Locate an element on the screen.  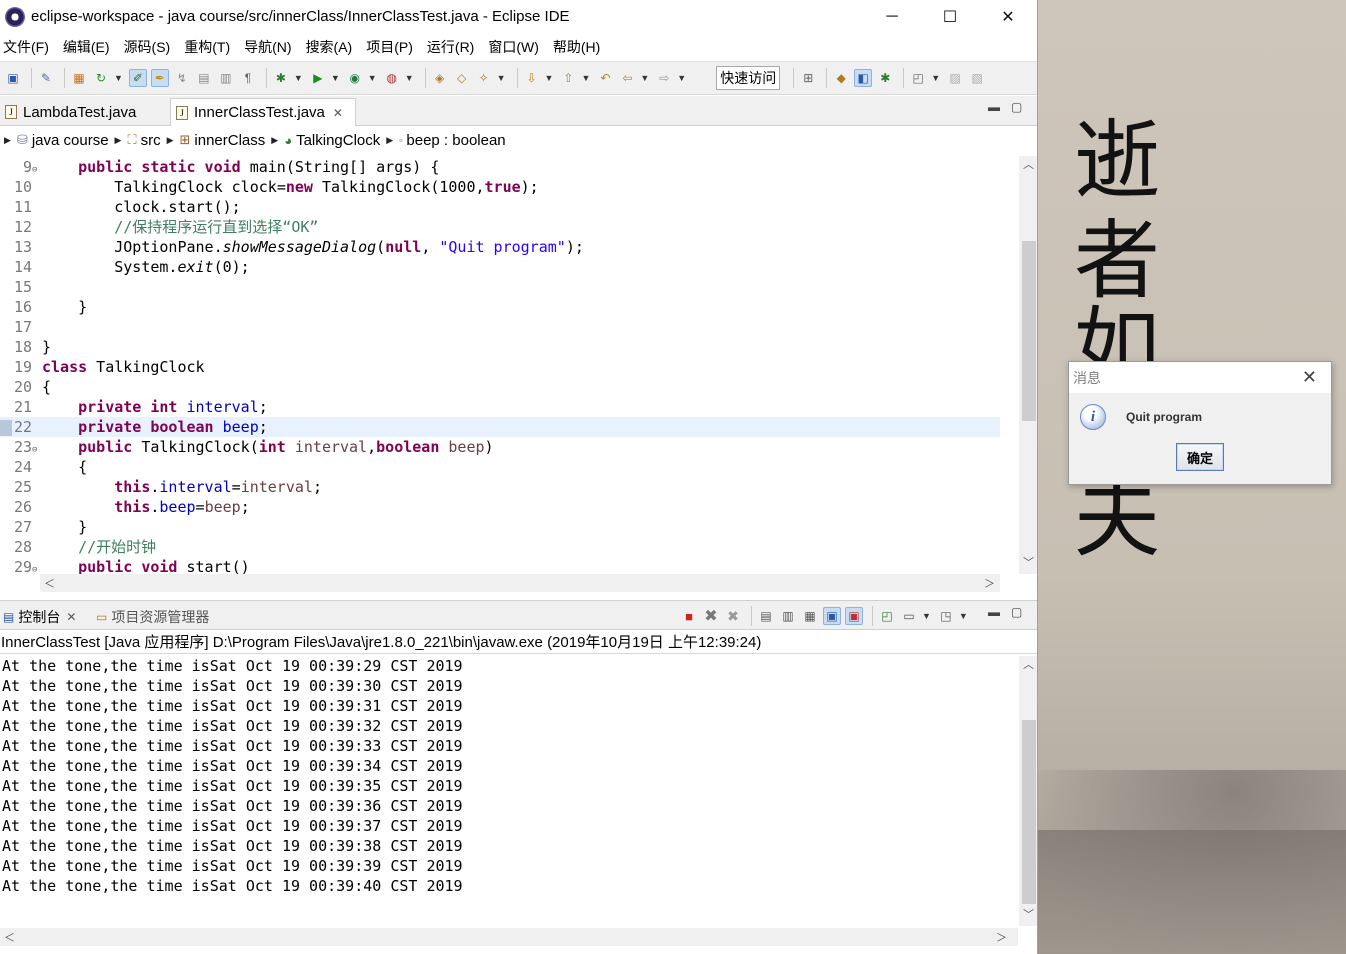
tab-innerclasstest: J InnerClassTest.java ✕ is located at coordinates (263, 112).